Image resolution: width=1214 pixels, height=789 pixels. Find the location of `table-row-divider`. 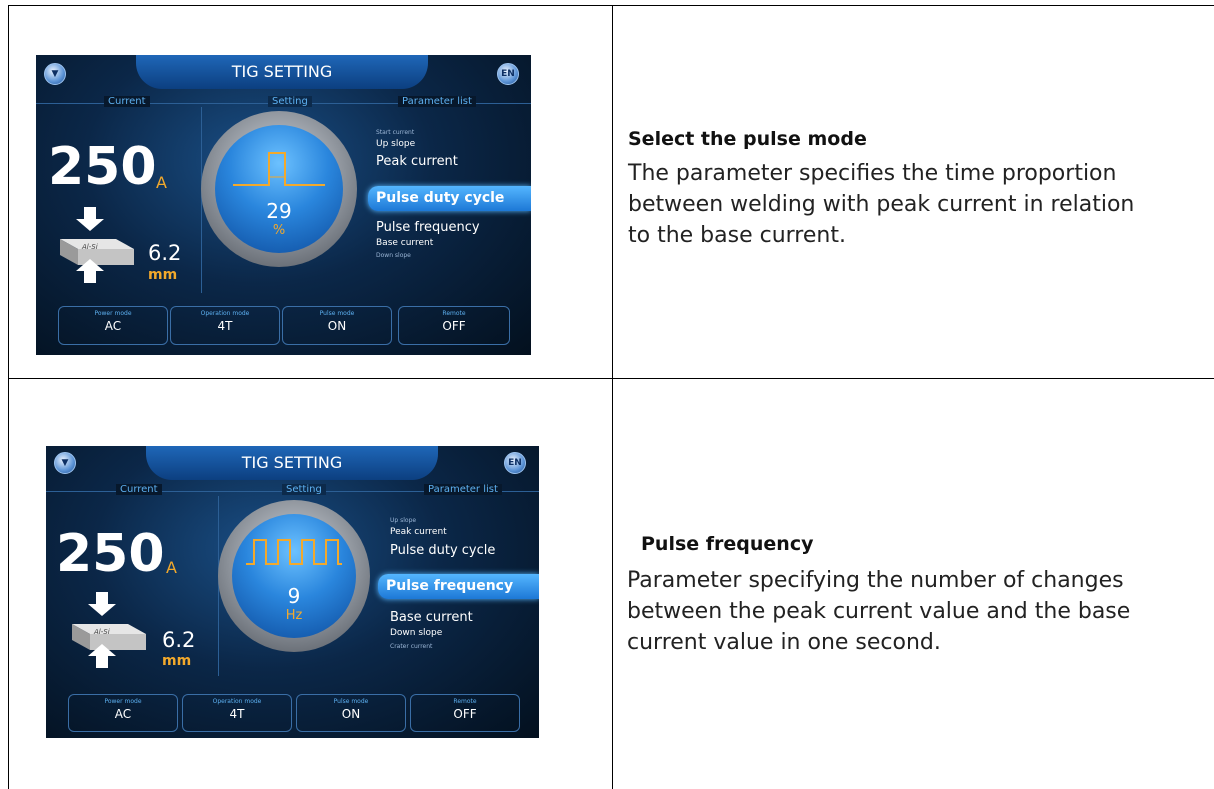

table-row-divider is located at coordinates (611, 378).